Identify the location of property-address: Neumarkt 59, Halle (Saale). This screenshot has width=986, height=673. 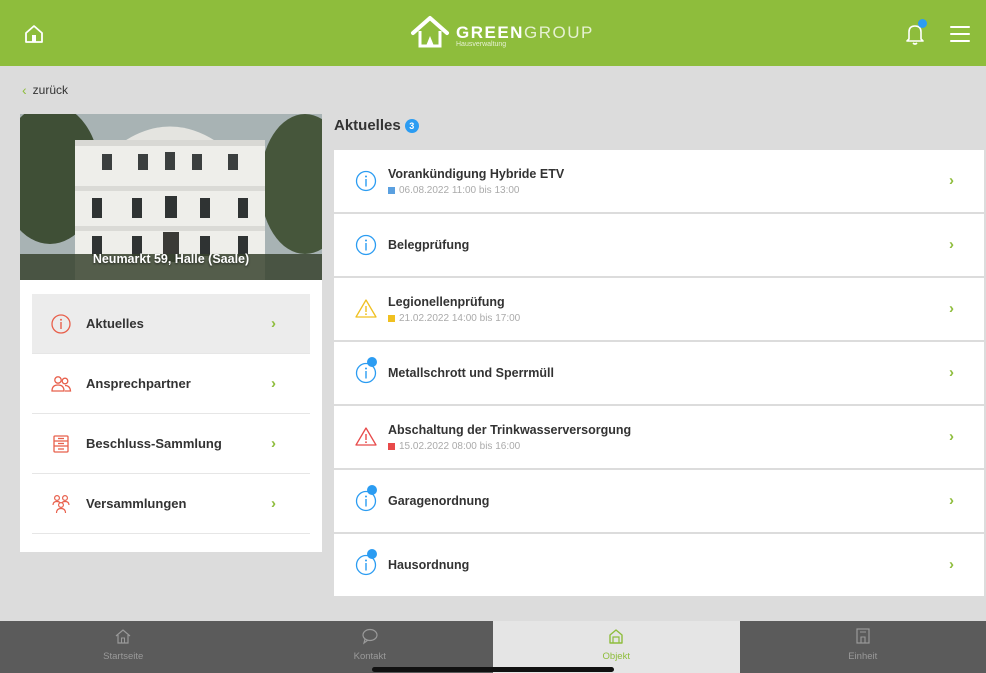
(171, 259).